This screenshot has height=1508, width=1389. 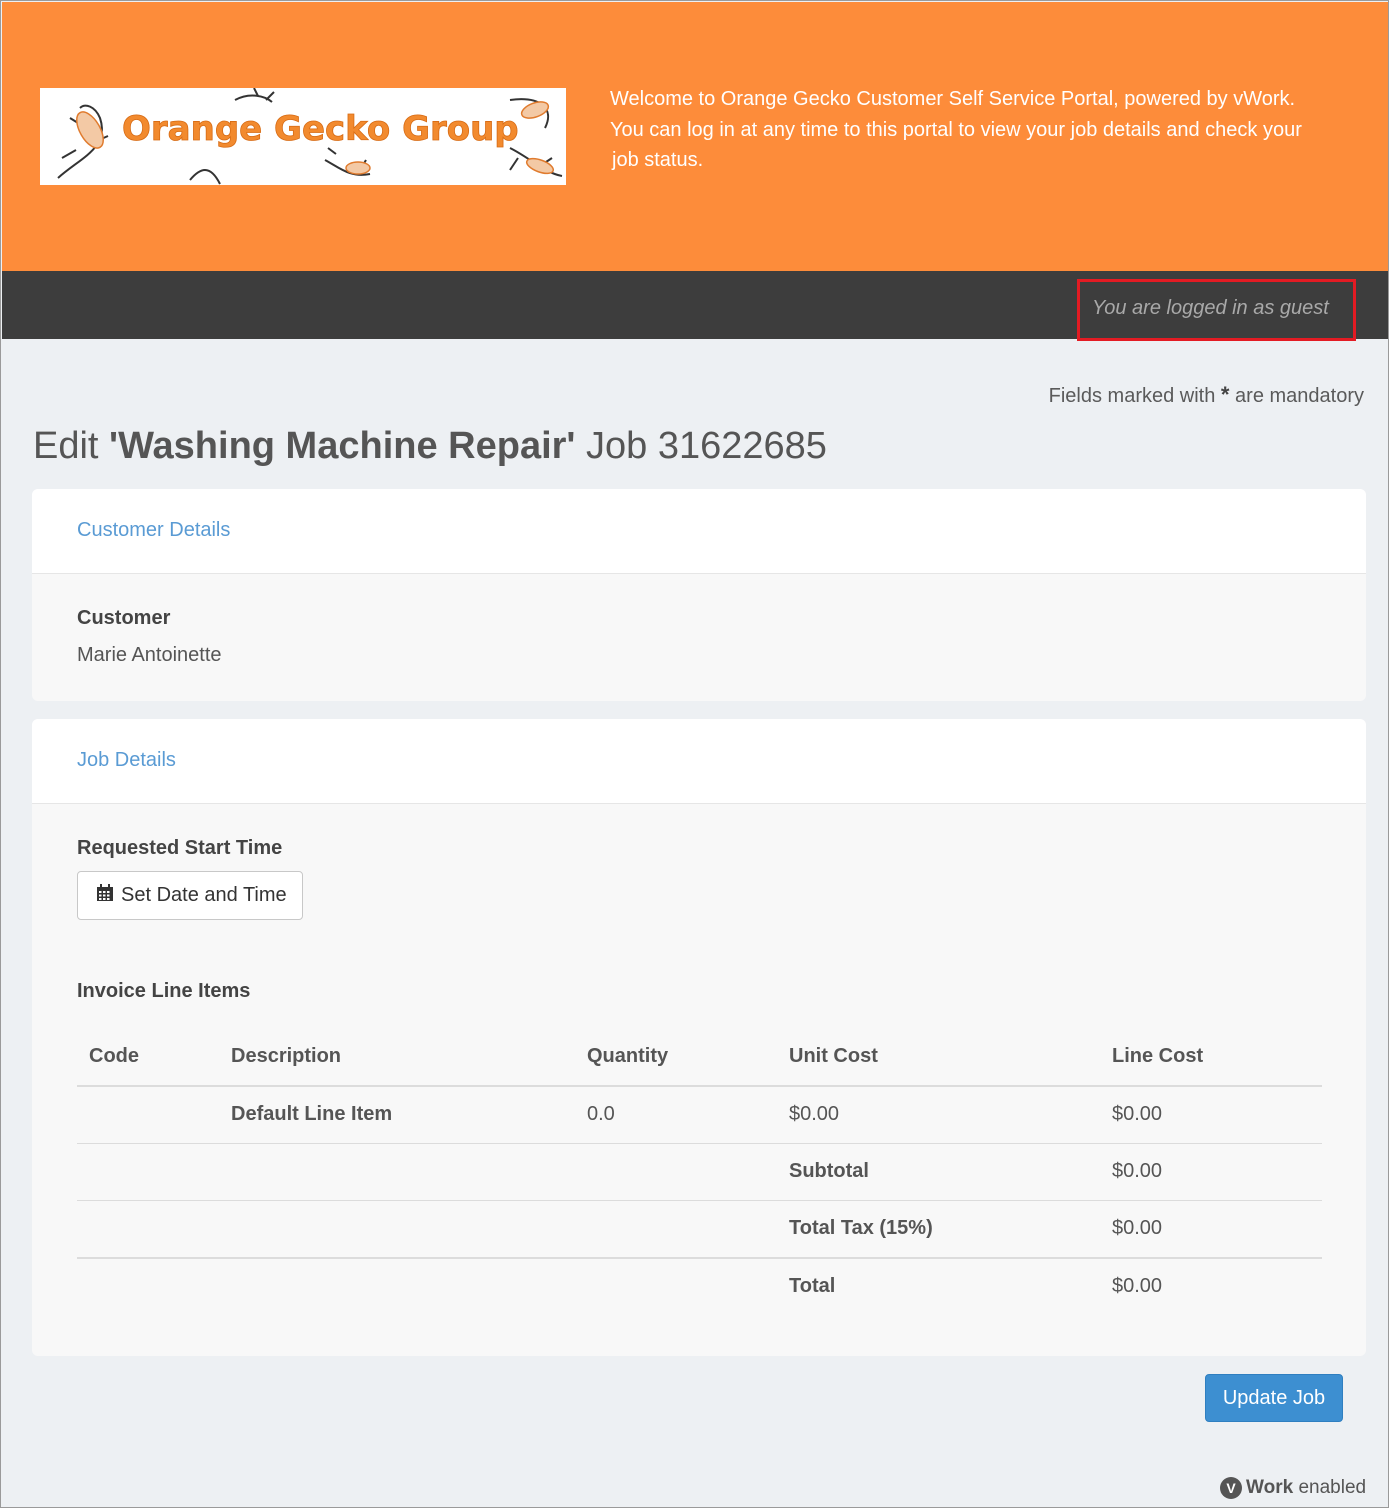 What do you see at coordinates (699, 1229) in the screenshot?
I see `tax-row: Total Tax (15%) $0.00` at bounding box center [699, 1229].